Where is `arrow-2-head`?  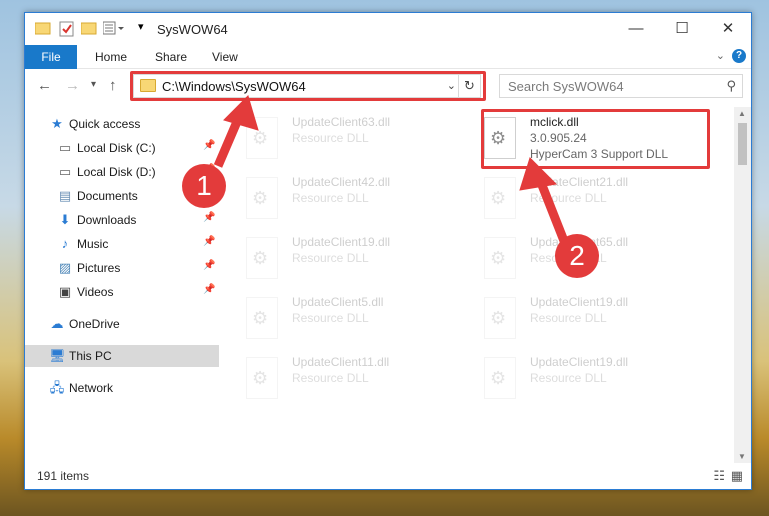 arrow-2-head is located at coordinates (538, 174).